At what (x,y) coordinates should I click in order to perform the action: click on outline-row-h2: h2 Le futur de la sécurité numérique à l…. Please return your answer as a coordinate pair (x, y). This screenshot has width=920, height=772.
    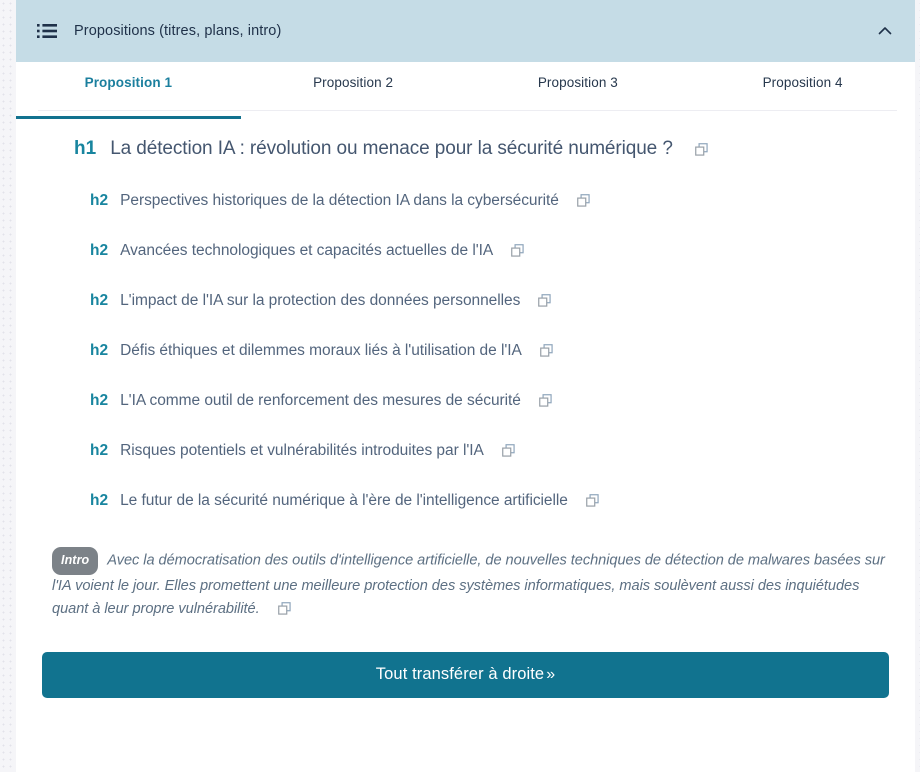
    Looking at the image, I should click on (465, 485).